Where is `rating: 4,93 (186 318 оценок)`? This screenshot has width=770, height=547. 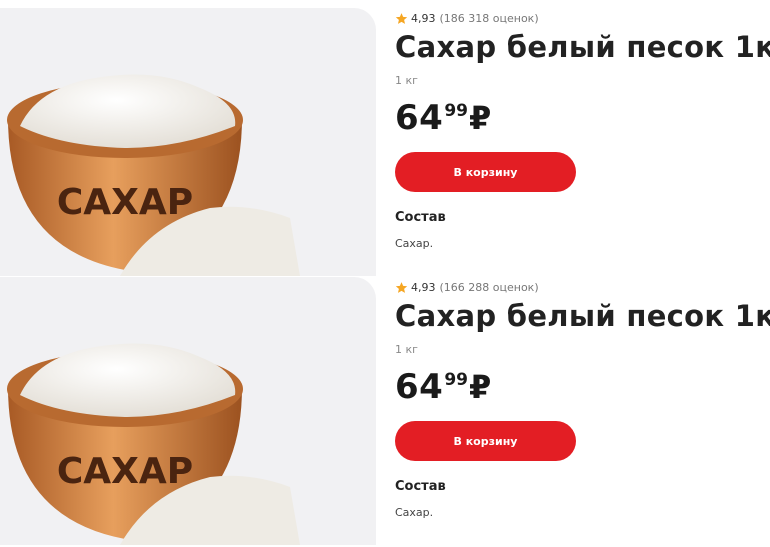 rating: 4,93 (186 318 оценок) is located at coordinates (467, 18).